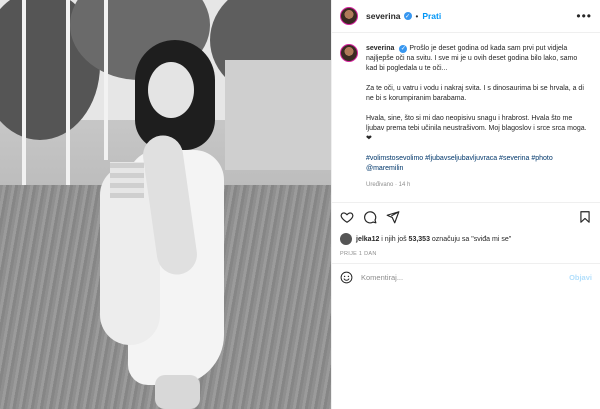  I want to click on emoji-icon, so click(346, 277).